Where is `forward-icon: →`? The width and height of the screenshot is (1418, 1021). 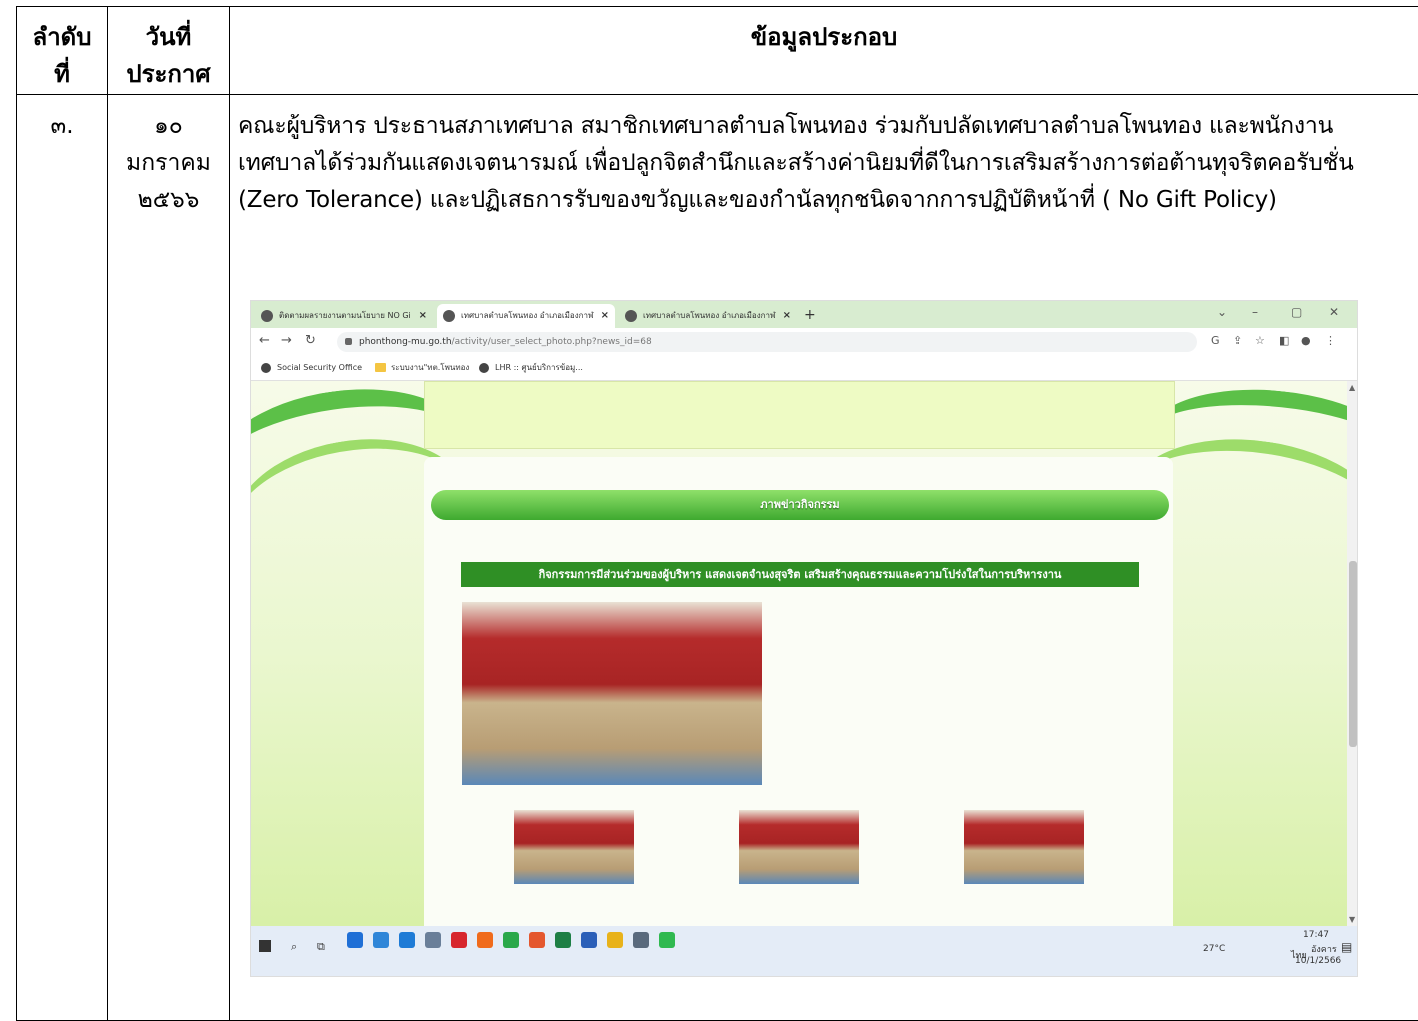 forward-icon: → is located at coordinates (286, 340).